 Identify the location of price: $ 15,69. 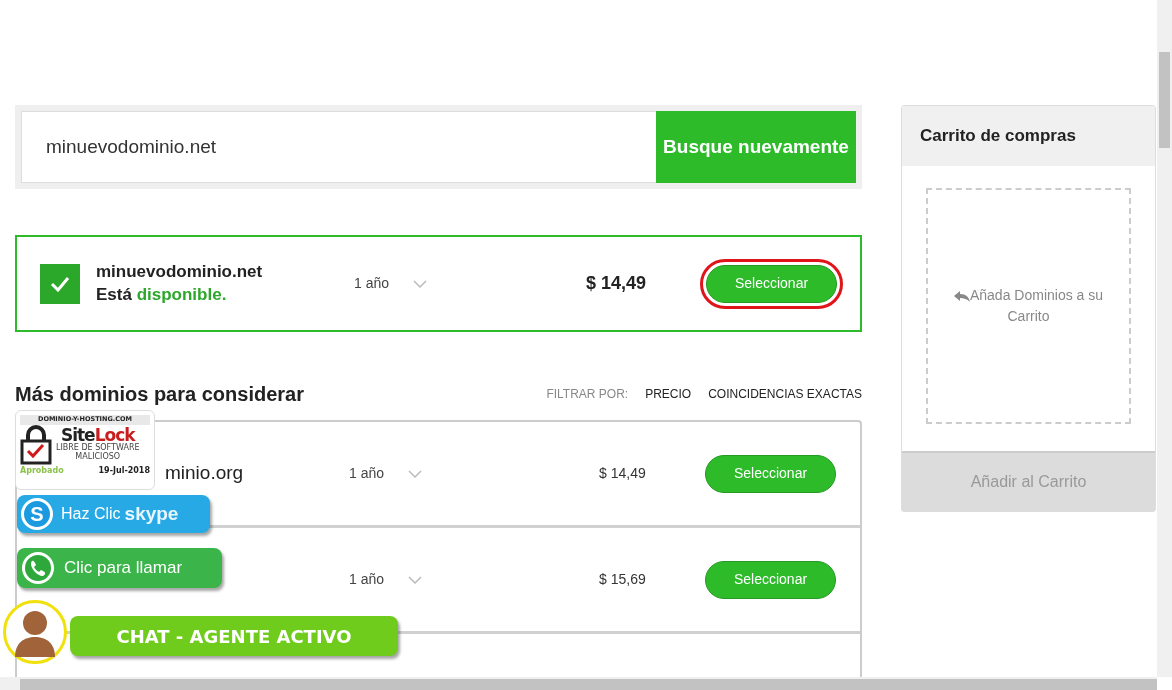
(622, 579).